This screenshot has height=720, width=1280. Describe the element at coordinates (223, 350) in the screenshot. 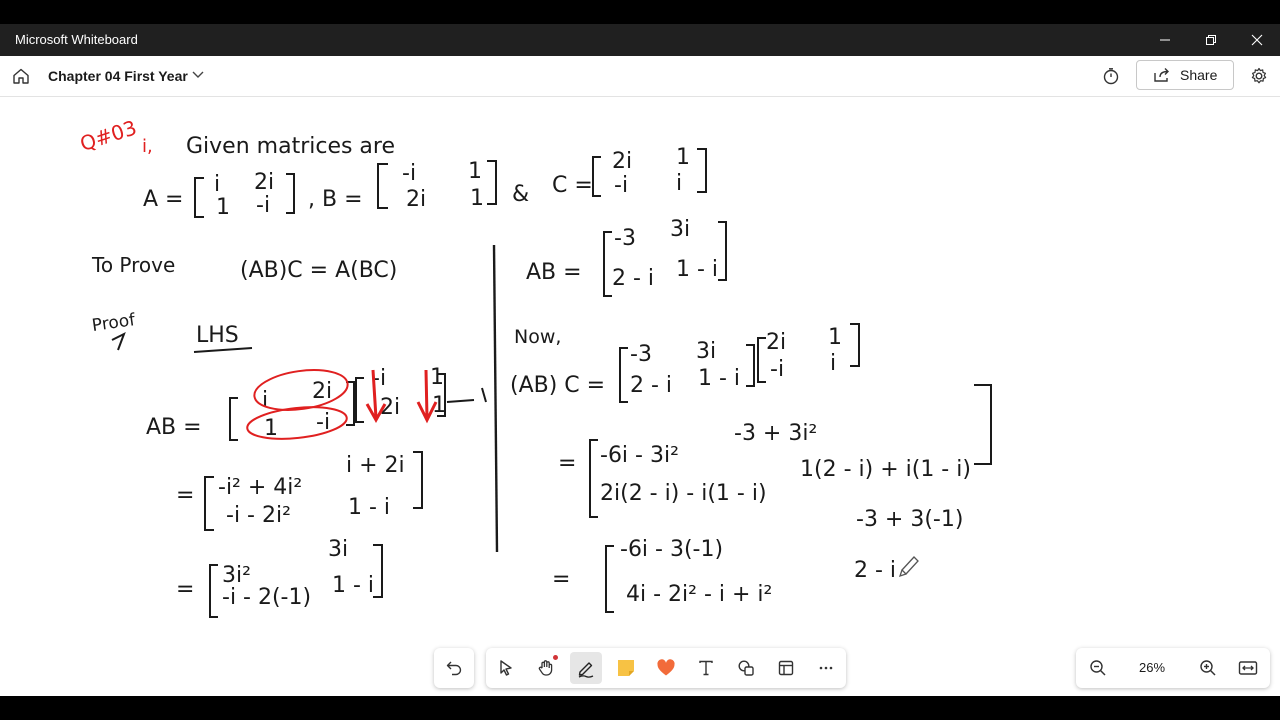

I see `ink-lhs-underline` at that location.